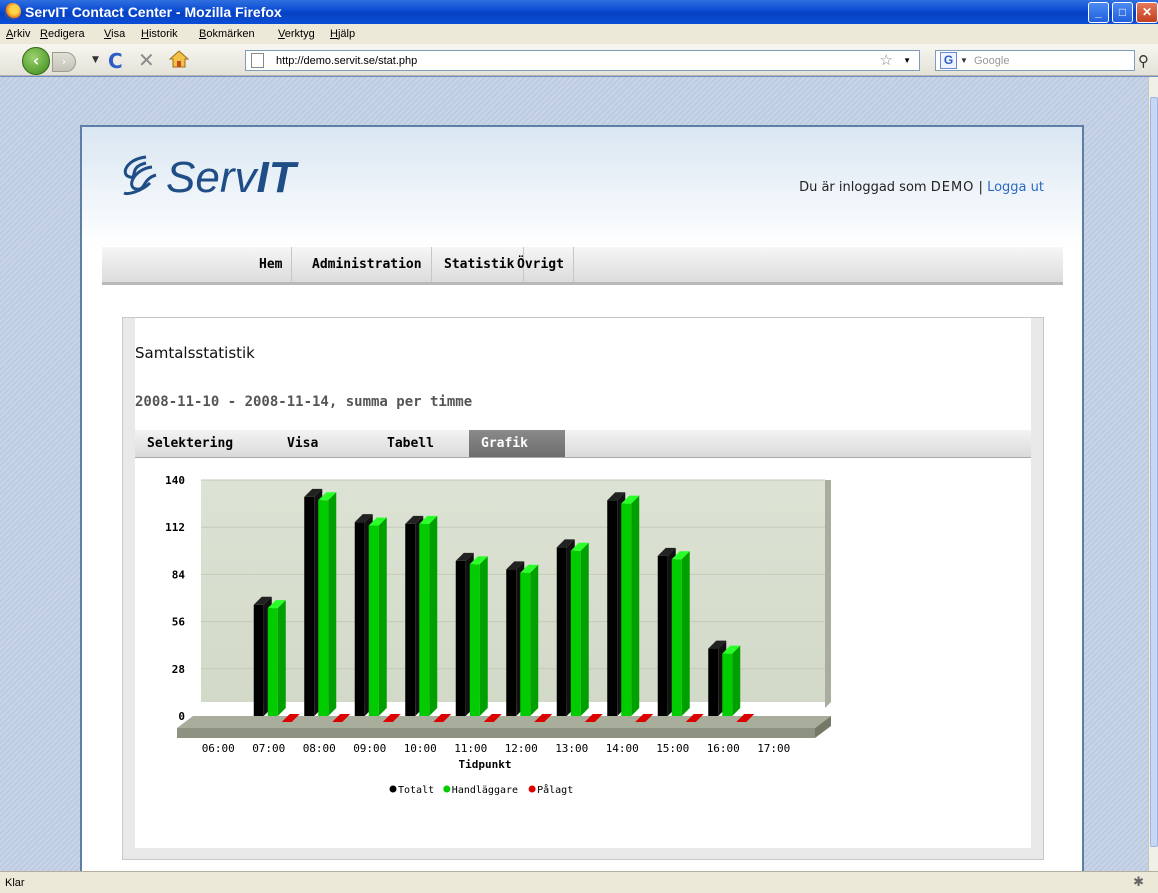 Image resolution: width=1158 pixels, height=893 pixels. What do you see at coordinates (582, 266) in the screenshot?
I see `main-menu: Hem Administration Statistik Övrigt` at bounding box center [582, 266].